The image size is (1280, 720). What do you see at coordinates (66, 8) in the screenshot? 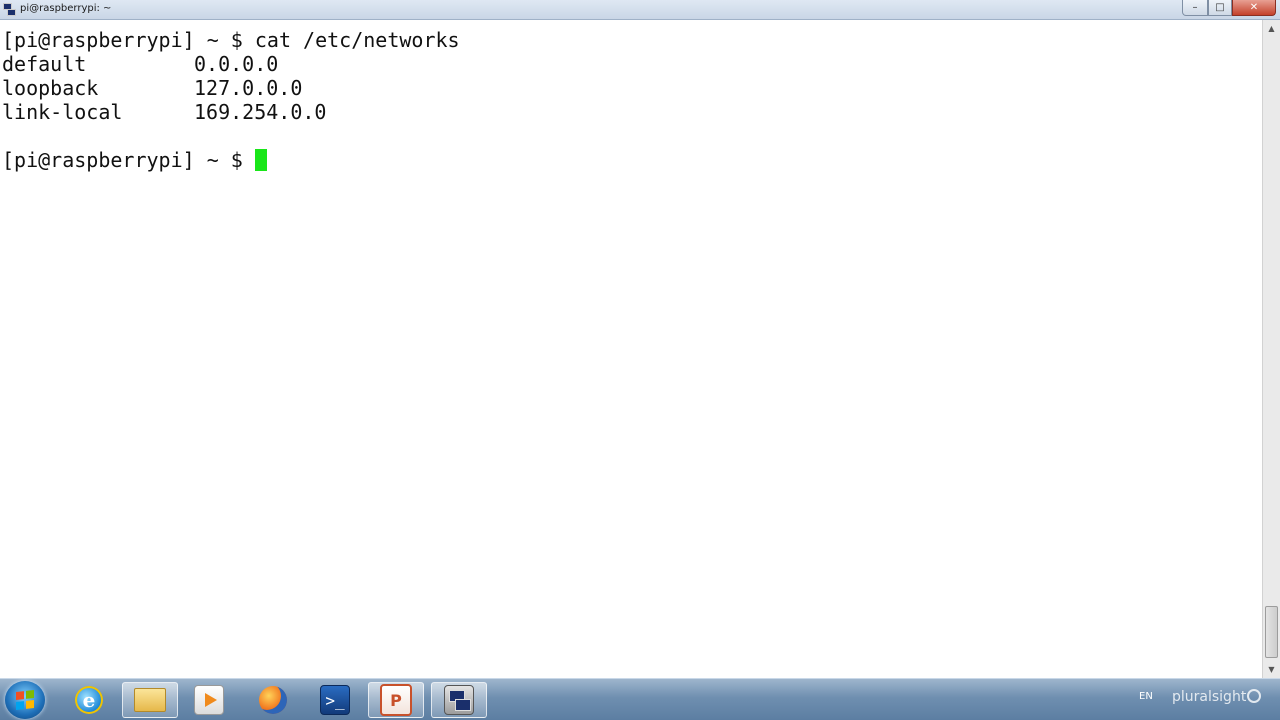
I see `window-title: pi@raspberrypi: ~` at bounding box center [66, 8].